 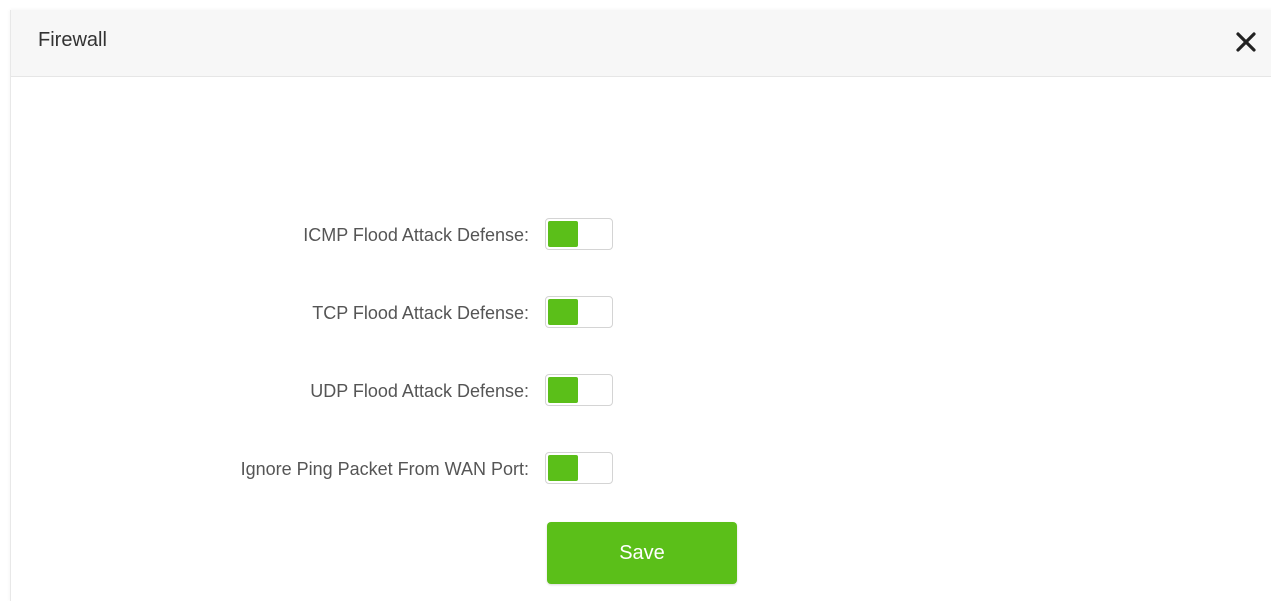 What do you see at coordinates (384, 469) in the screenshot?
I see `ignore-ping-label: Ignore Ping Packet From WAN Port:` at bounding box center [384, 469].